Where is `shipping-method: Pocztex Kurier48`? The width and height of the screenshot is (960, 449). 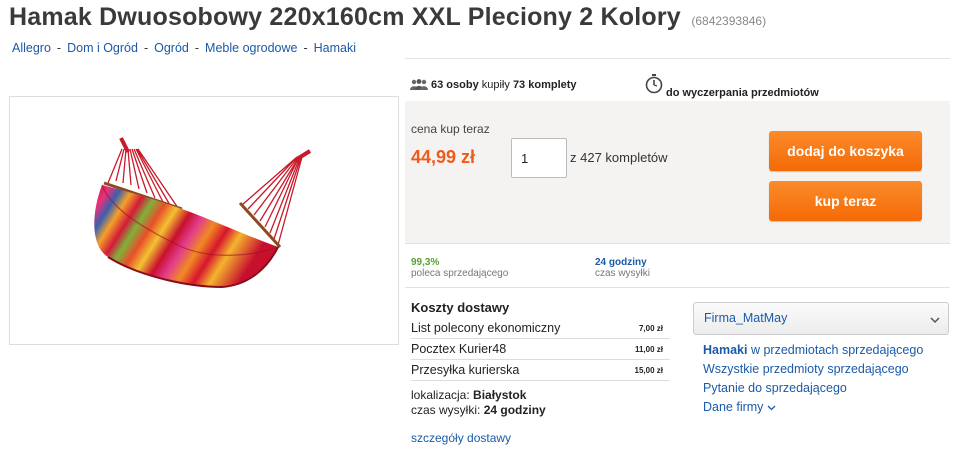 shipping-method: Pocztex Kurier48 is located at coordinates (459, 349).